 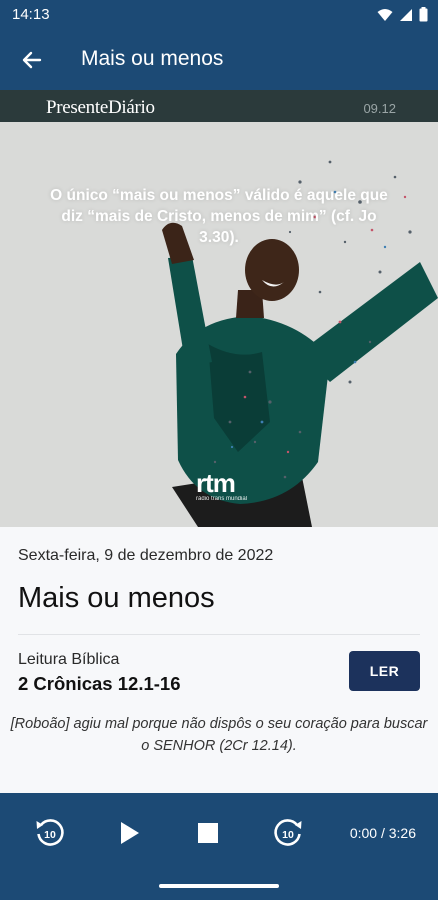 I want to click on play-button, so click(x=130, y=833).